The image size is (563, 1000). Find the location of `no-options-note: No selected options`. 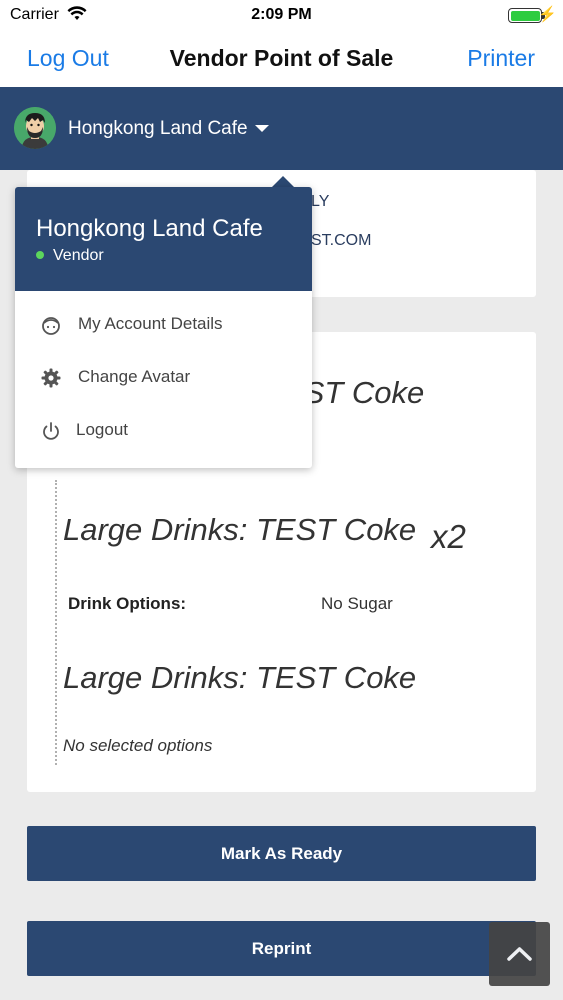

no-options-note: No selected options is located at coordinates (138, 745).